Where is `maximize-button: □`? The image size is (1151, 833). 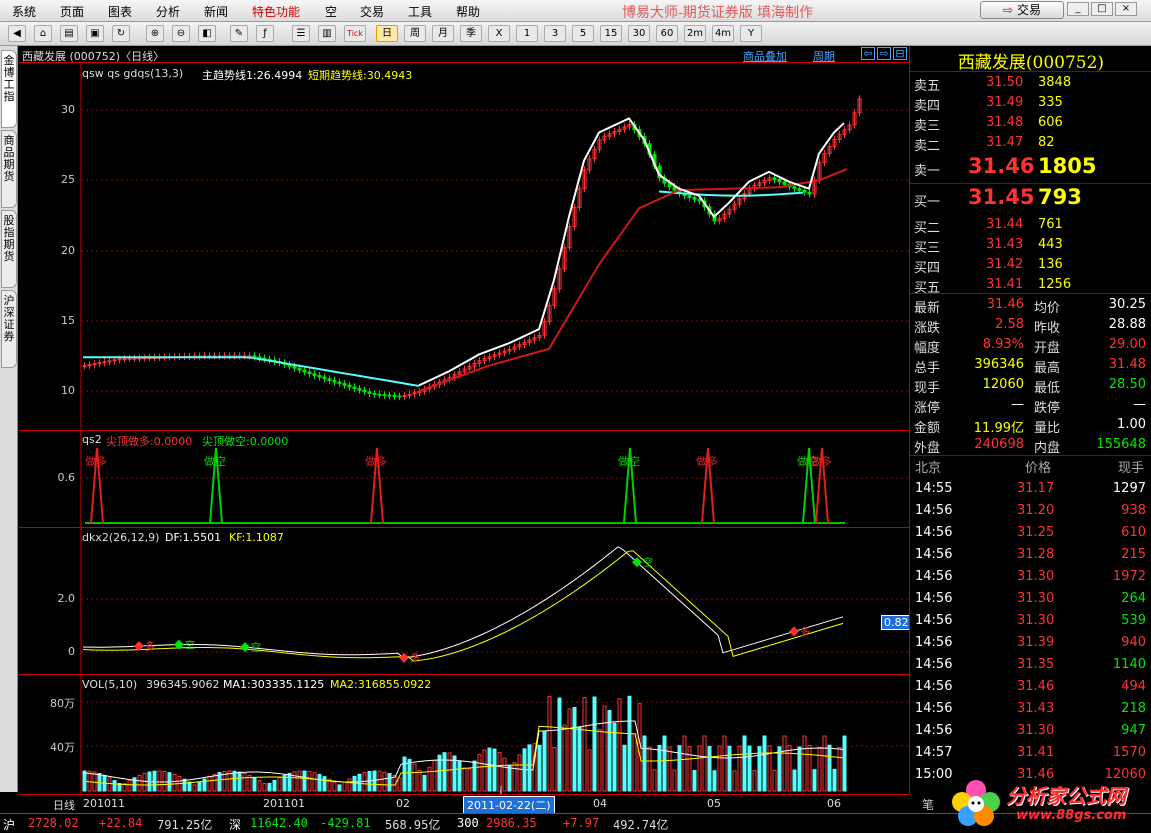 maximize-button: □ is located at coordinates (1102, 9).